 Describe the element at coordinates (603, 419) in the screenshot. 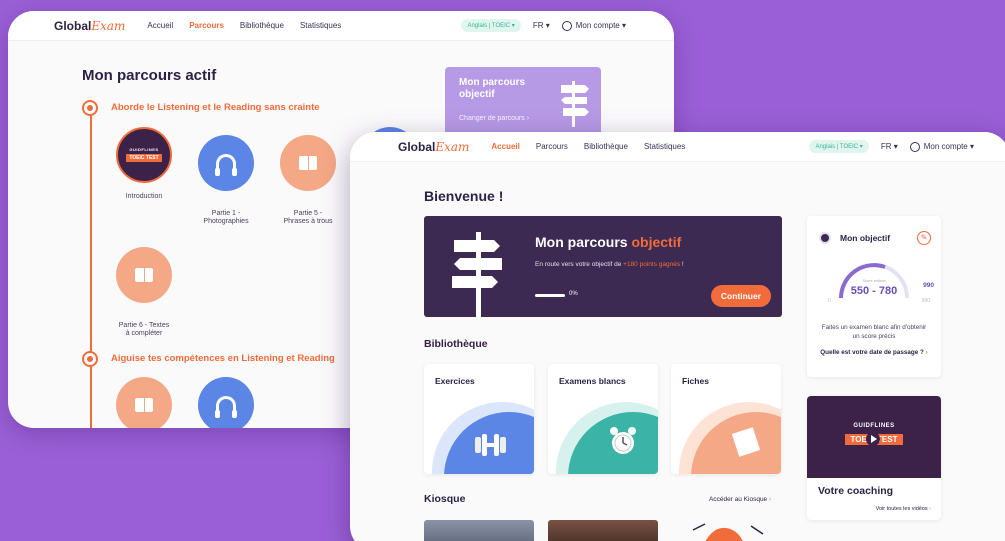

I see `card-examens-blancs: Examens blancs` at that location.